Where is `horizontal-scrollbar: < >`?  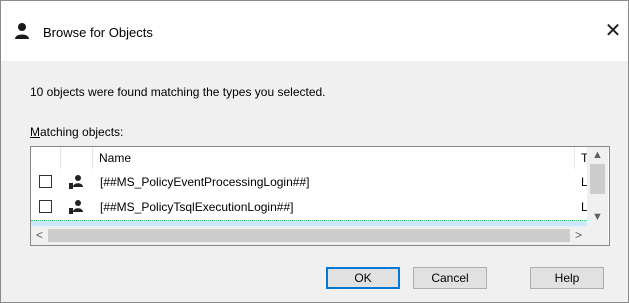
horizontal-scrollbar: < > is located at coordinates (309, 235).